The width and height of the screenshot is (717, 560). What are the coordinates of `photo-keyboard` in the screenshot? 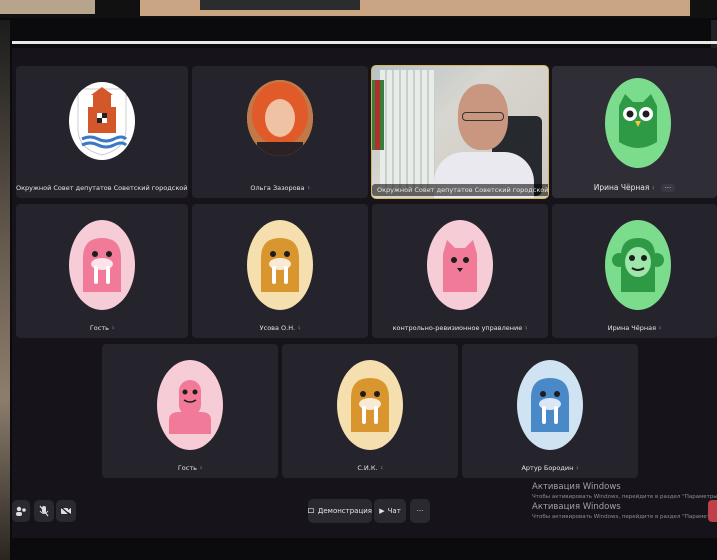 It's located at (280, 5).